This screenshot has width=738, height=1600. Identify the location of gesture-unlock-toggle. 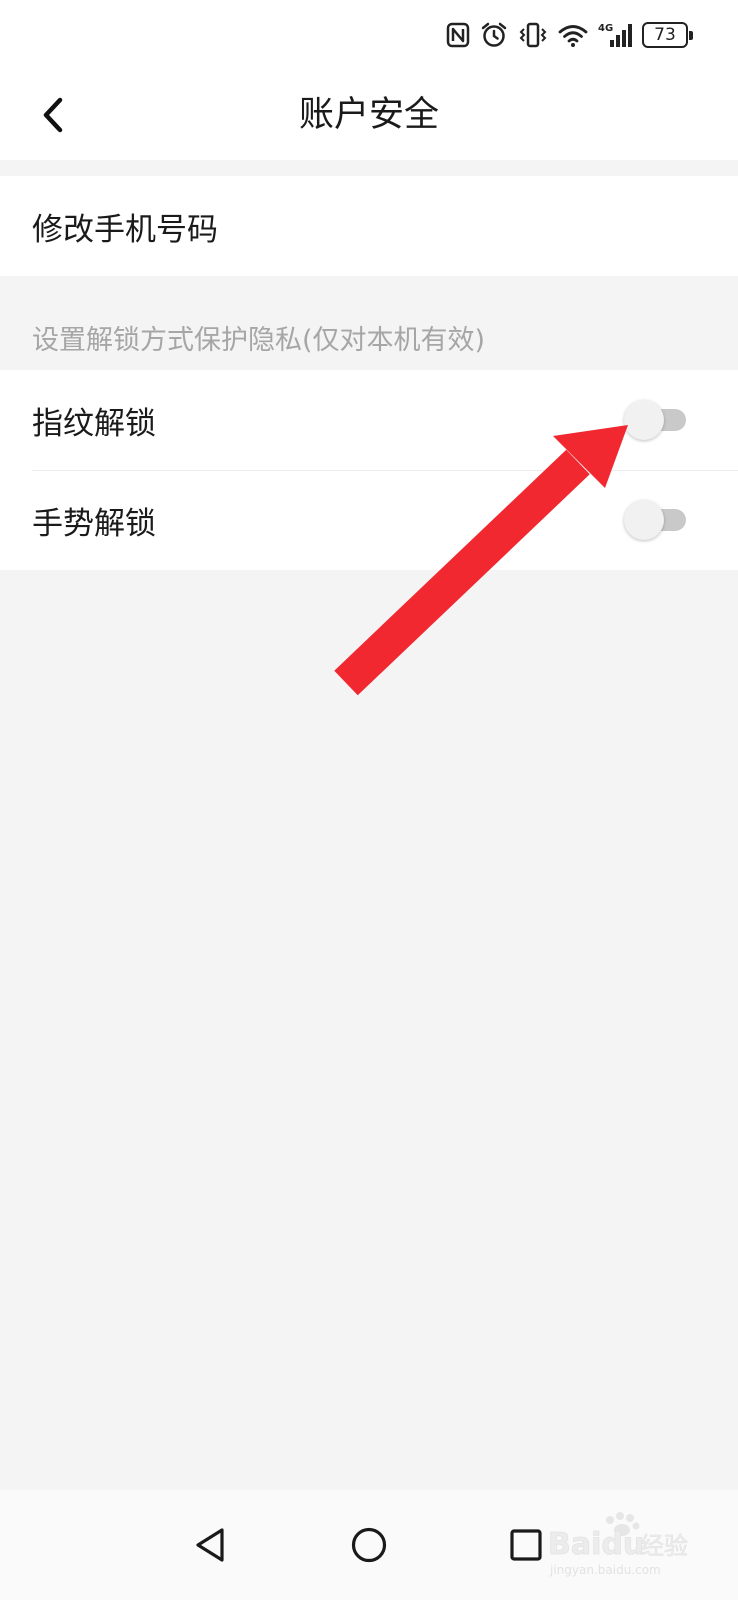
(655, 520).